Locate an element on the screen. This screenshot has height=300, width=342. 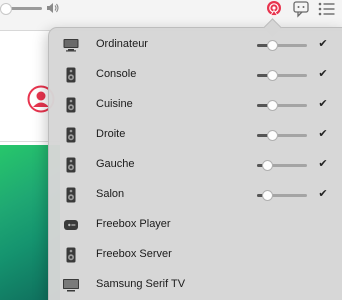
speech-bubble-icon is located at coordinates (301, 9).